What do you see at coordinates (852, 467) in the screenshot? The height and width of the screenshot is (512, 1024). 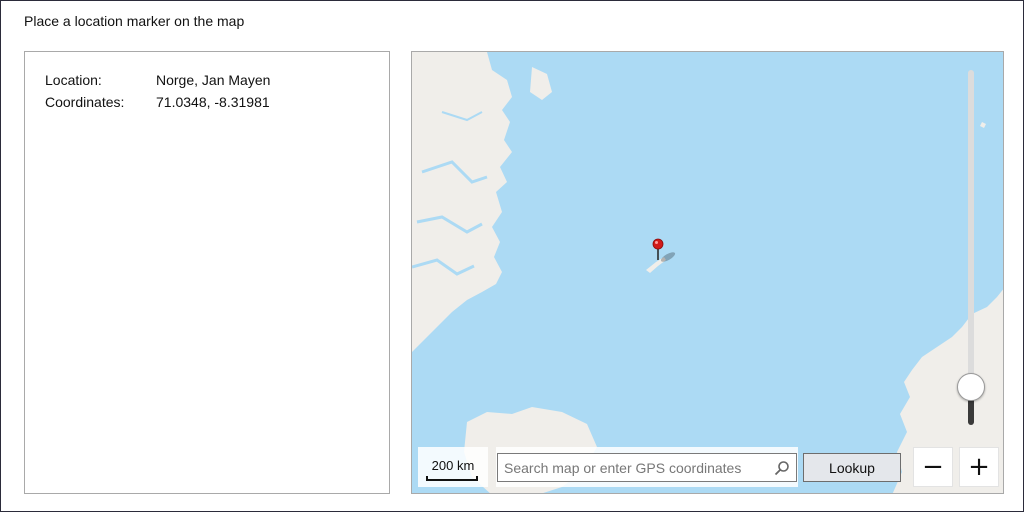 I see `lookup-button: Lookup` at bounding box center [852, 467].